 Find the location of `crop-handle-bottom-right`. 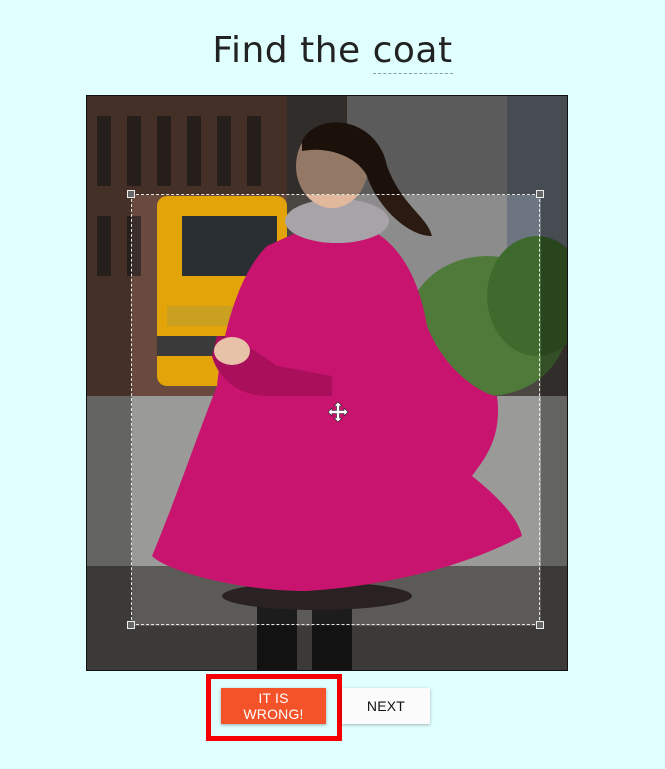

crop-handle-bottom-right is located at coordinates (540, 625).